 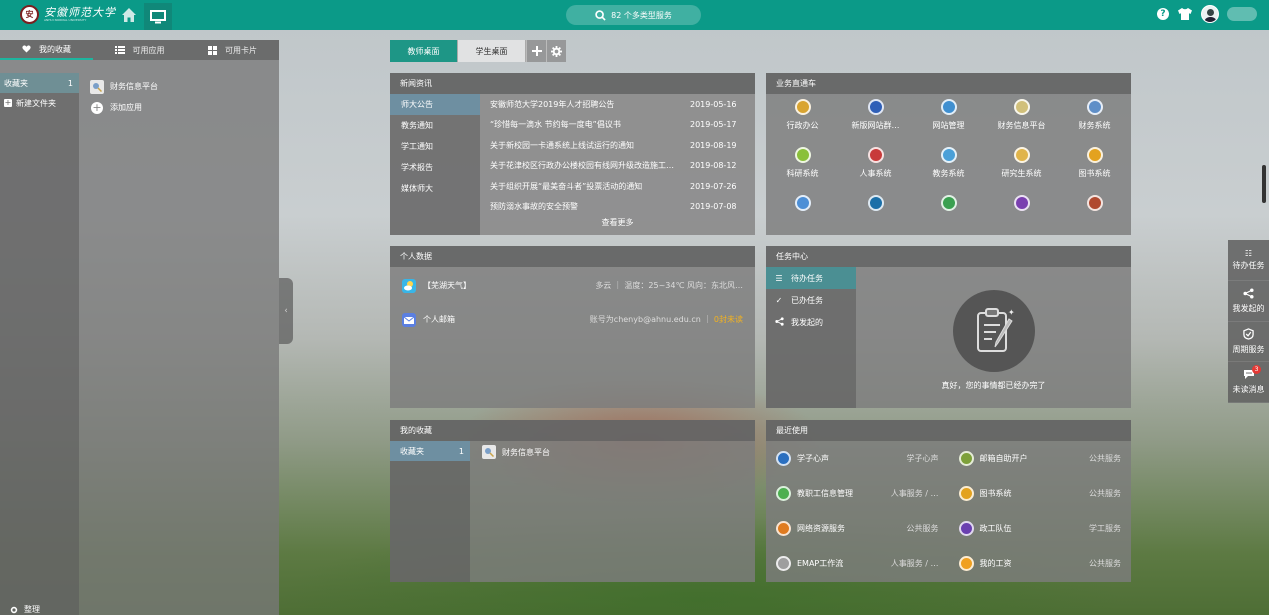 I want to click on help-icon: ?, so click(x=1163, y=14).